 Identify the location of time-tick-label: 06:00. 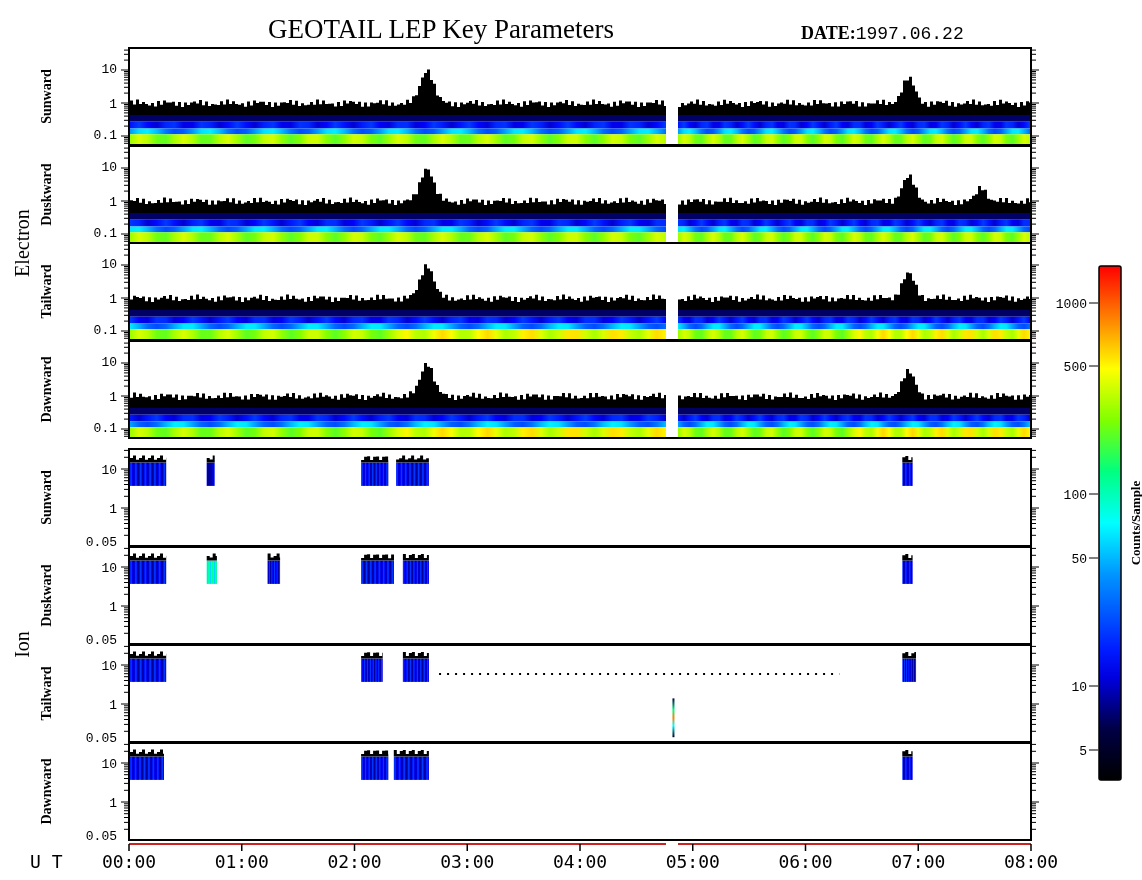
(805, 861).